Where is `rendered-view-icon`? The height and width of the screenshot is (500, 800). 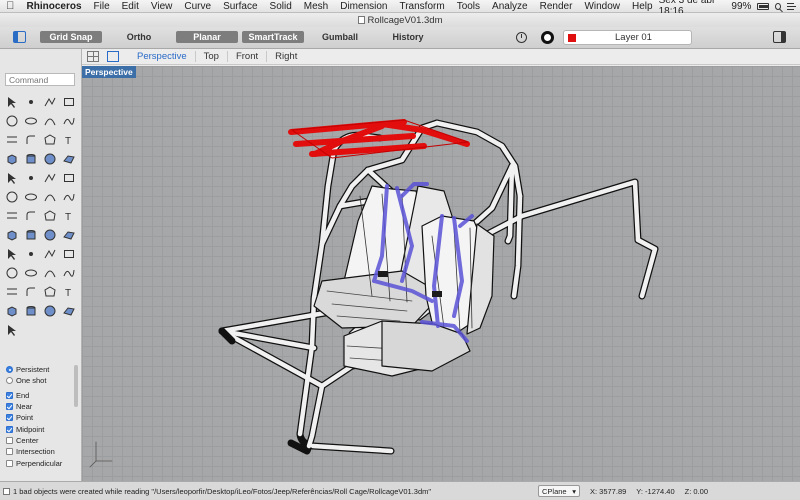 rendered-view-icon is located at coordinates (30, 310).